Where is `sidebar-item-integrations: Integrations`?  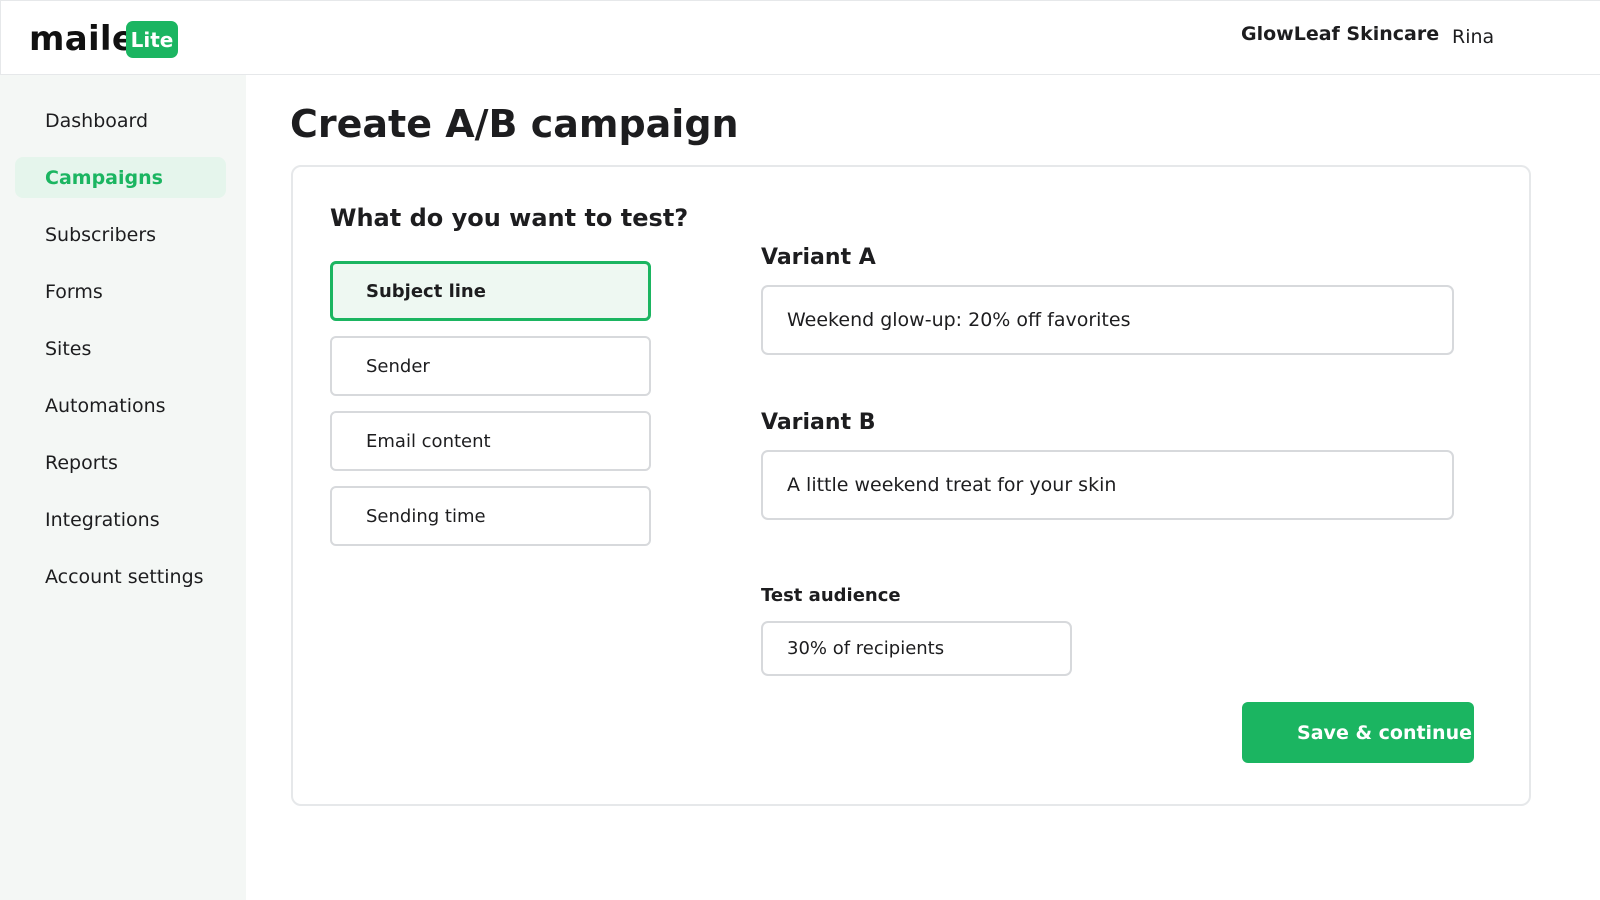 sidebar-item-integrations: Integrations is located at coordinates (120, 519).